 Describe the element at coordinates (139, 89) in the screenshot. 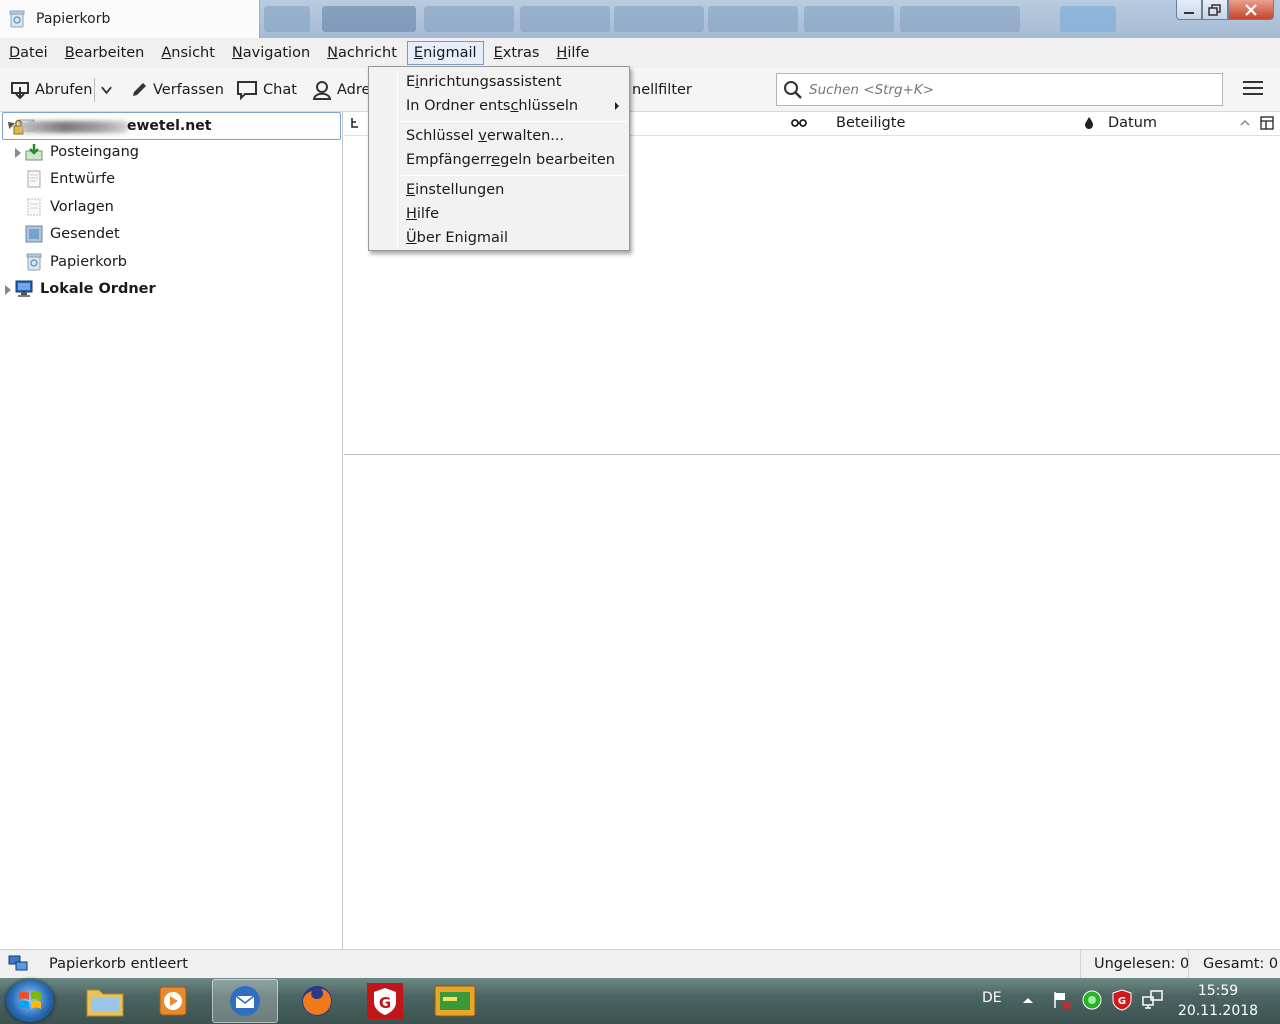

I see `pencil-icon` at that location.